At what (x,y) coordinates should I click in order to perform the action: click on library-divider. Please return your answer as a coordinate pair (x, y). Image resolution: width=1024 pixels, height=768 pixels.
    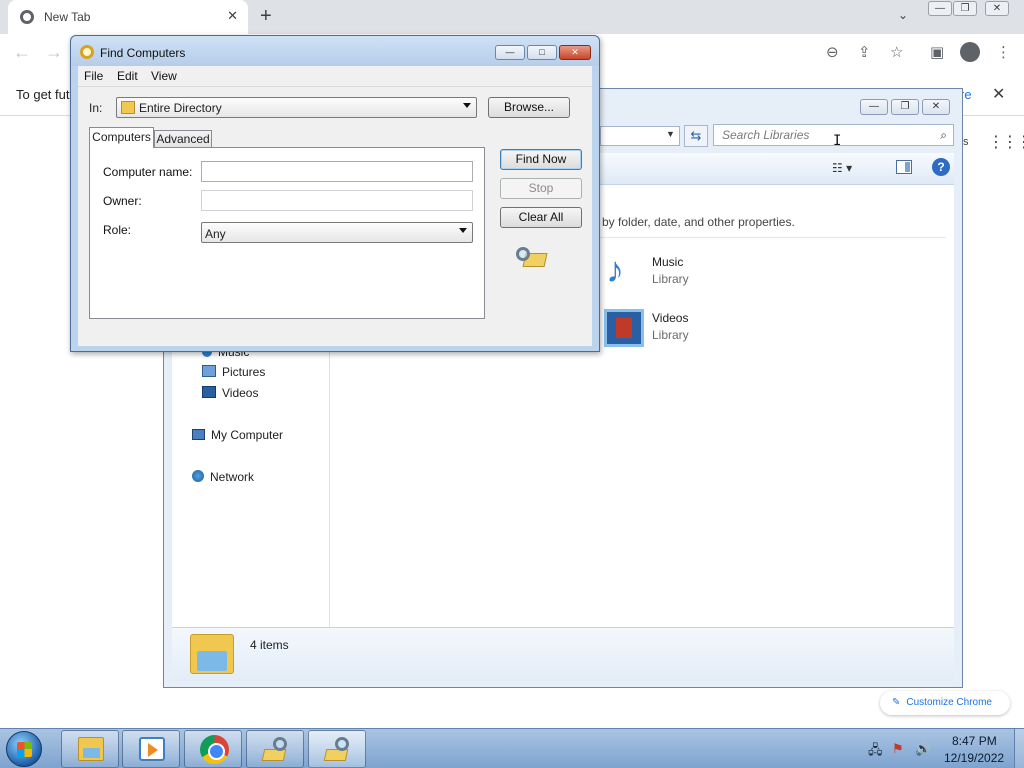
    Looking at the image, I should click on (769, 237).